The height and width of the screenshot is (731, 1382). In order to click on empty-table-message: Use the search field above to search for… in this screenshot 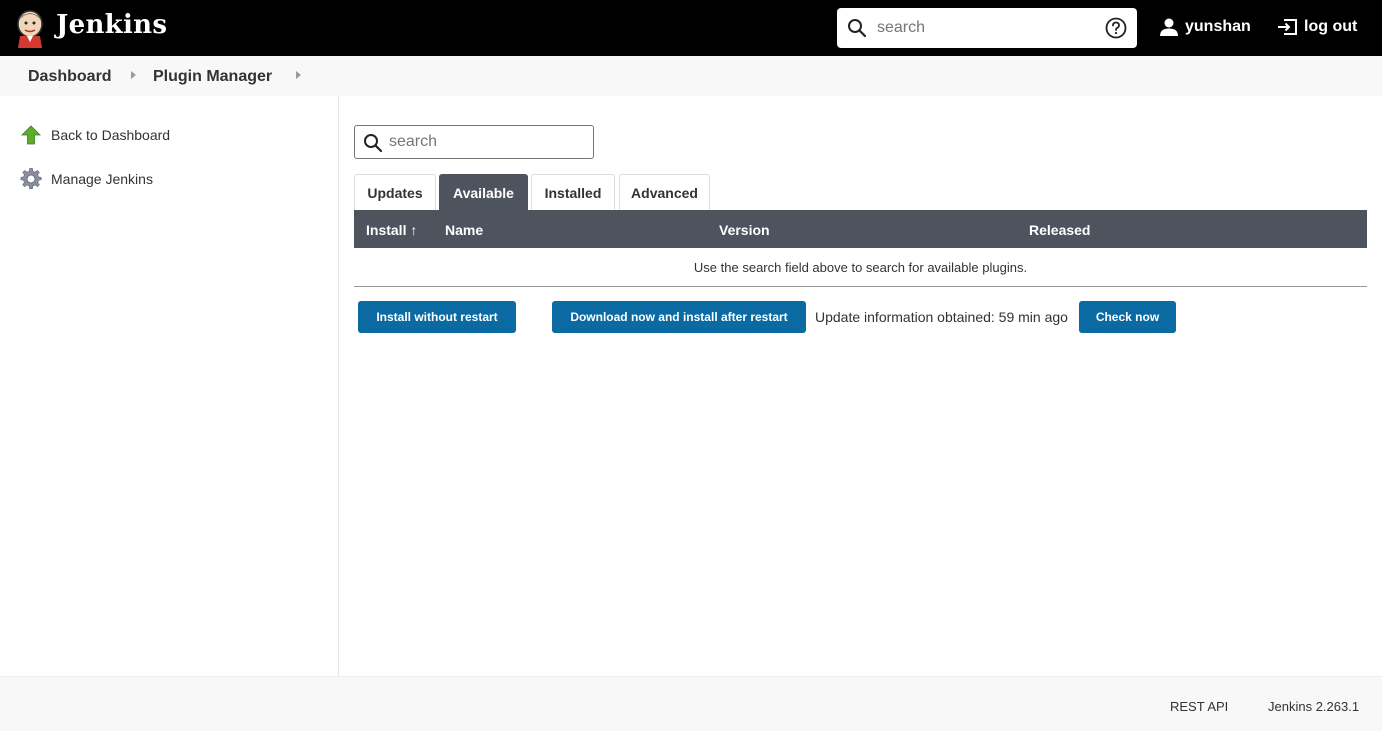, I will do `click(860, 267)`.